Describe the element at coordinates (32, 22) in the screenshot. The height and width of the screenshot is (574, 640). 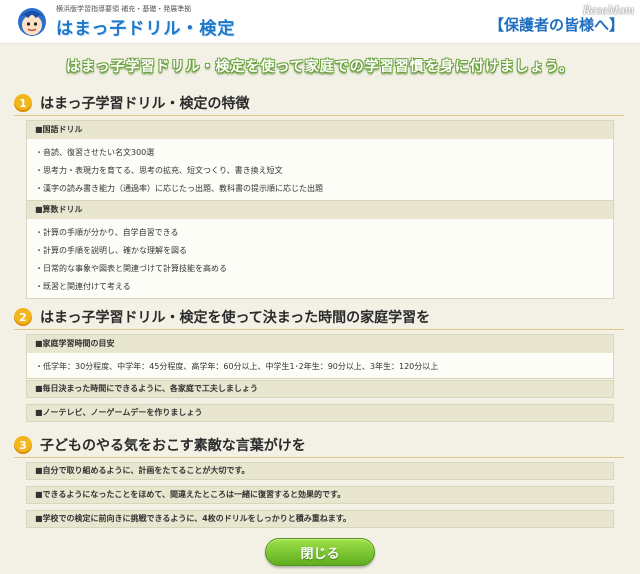
I see `mascot-logo-icon` at that location.